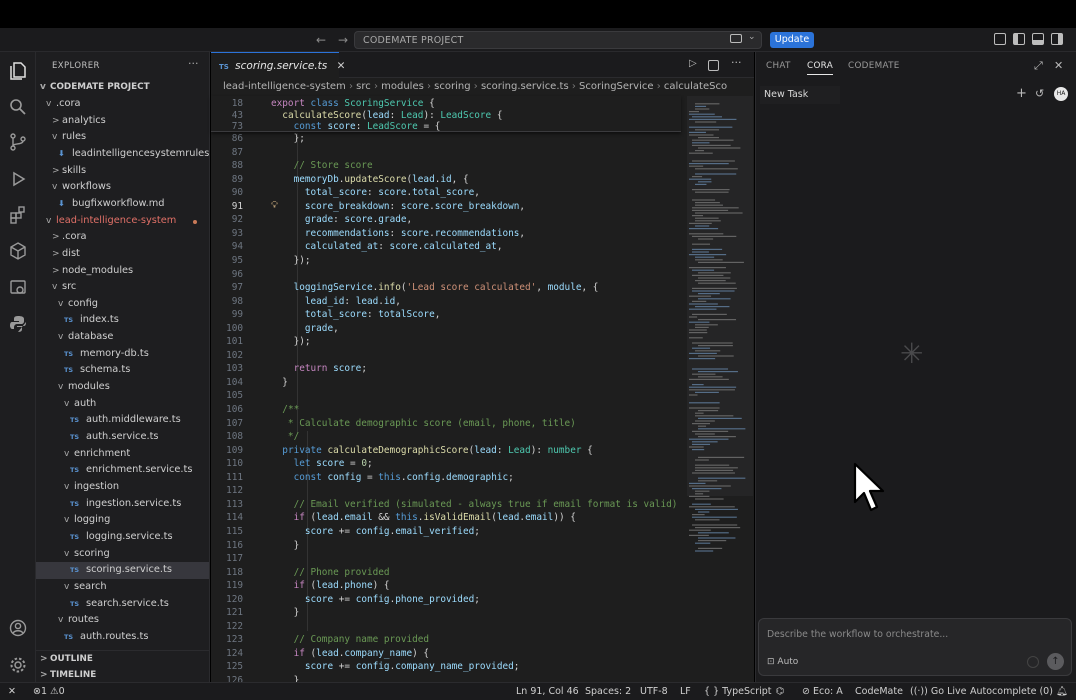 This screenshot has height=700, width=1076. I want to click on tree-folder: v lead-intelligence-system, so click(122, 221).